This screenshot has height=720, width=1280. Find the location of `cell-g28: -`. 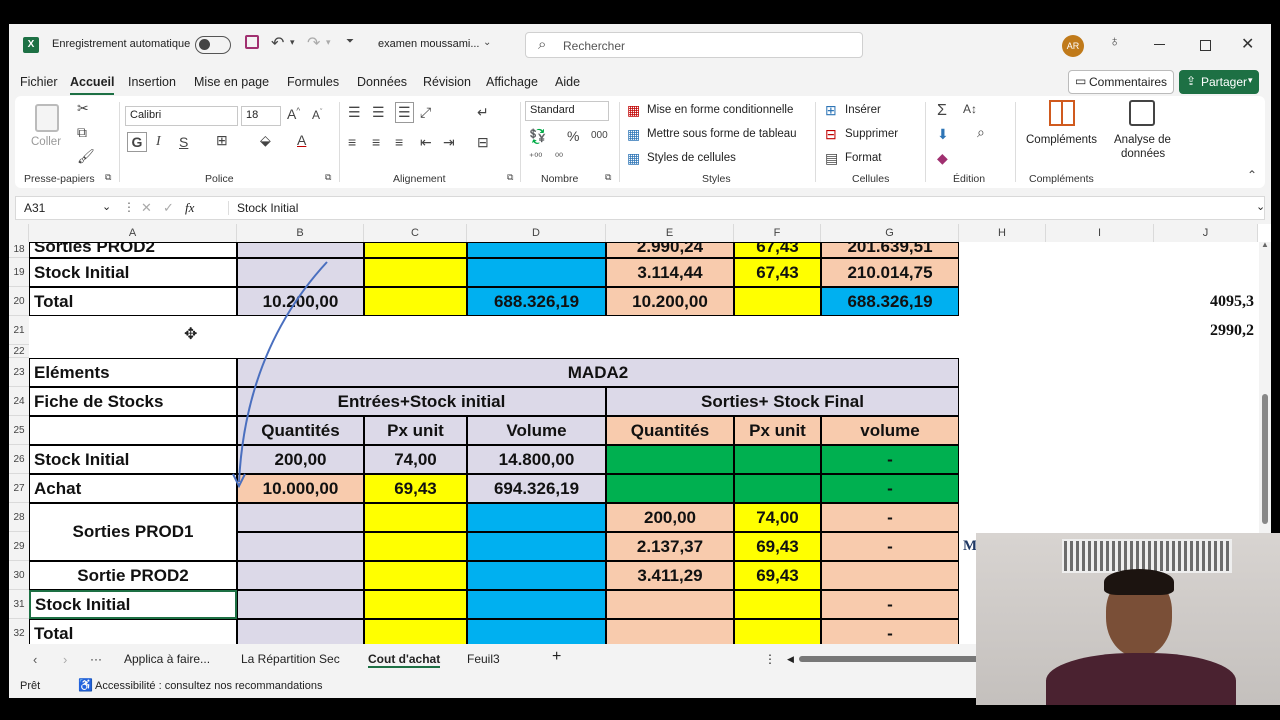

cell-g28: - is located at coordinates (890, 517).